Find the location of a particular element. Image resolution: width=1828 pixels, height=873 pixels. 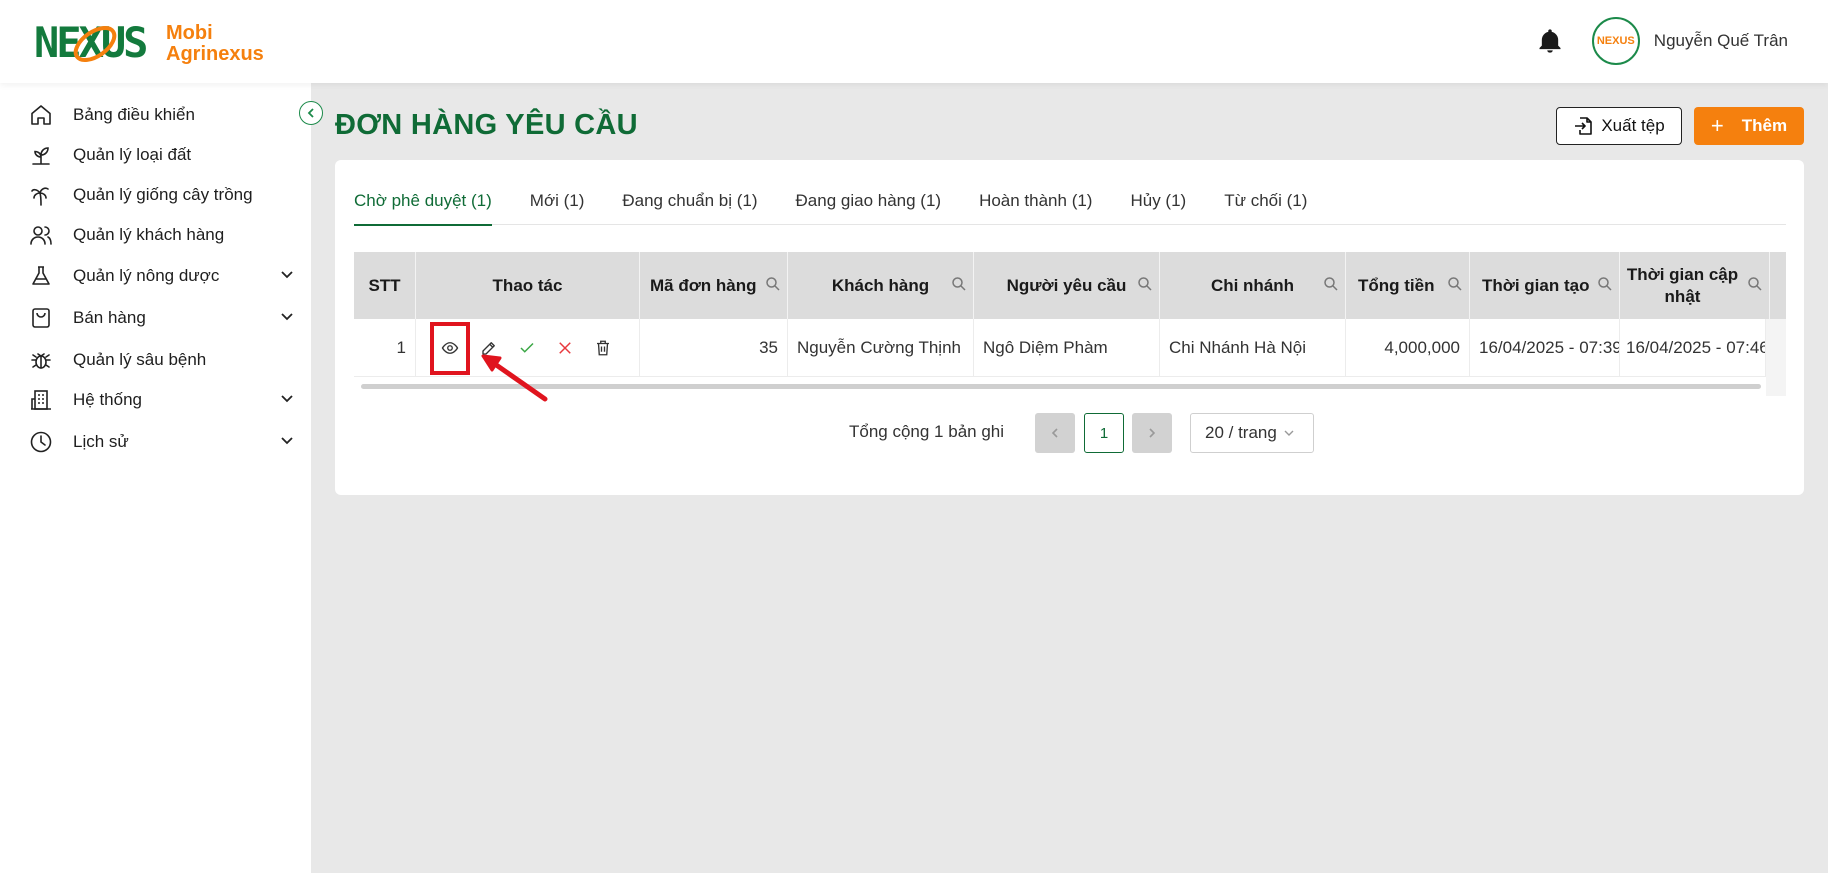

nexus-logo-icon: NEXUS is located at coordinates (93, 44).